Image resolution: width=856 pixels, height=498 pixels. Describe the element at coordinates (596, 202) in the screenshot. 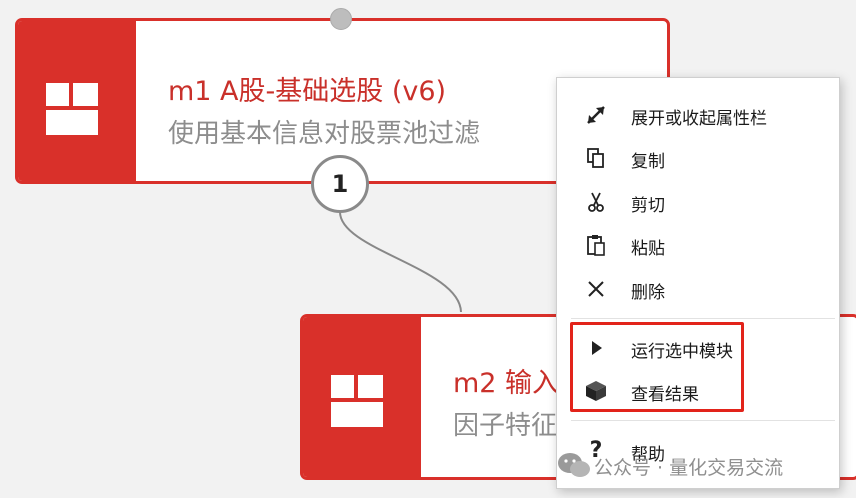

I see `scissors-icon` at that location.